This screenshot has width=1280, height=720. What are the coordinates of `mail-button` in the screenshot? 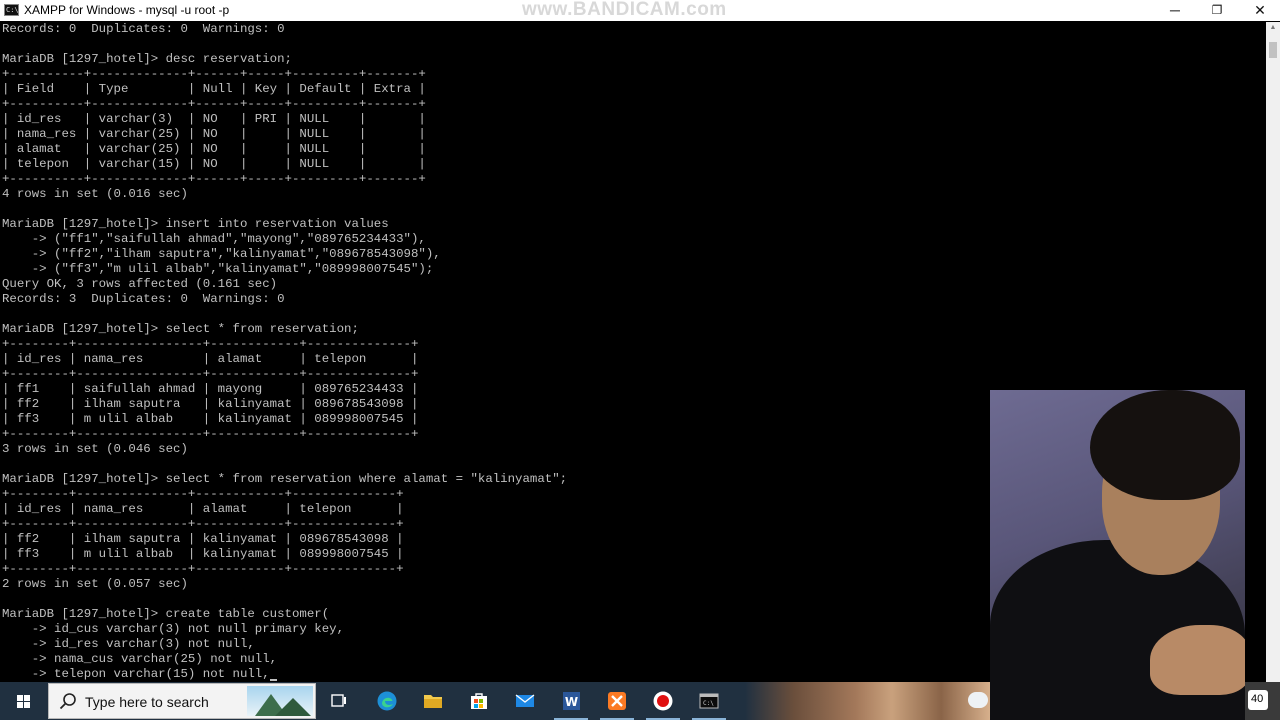 It's located at (525, 701).